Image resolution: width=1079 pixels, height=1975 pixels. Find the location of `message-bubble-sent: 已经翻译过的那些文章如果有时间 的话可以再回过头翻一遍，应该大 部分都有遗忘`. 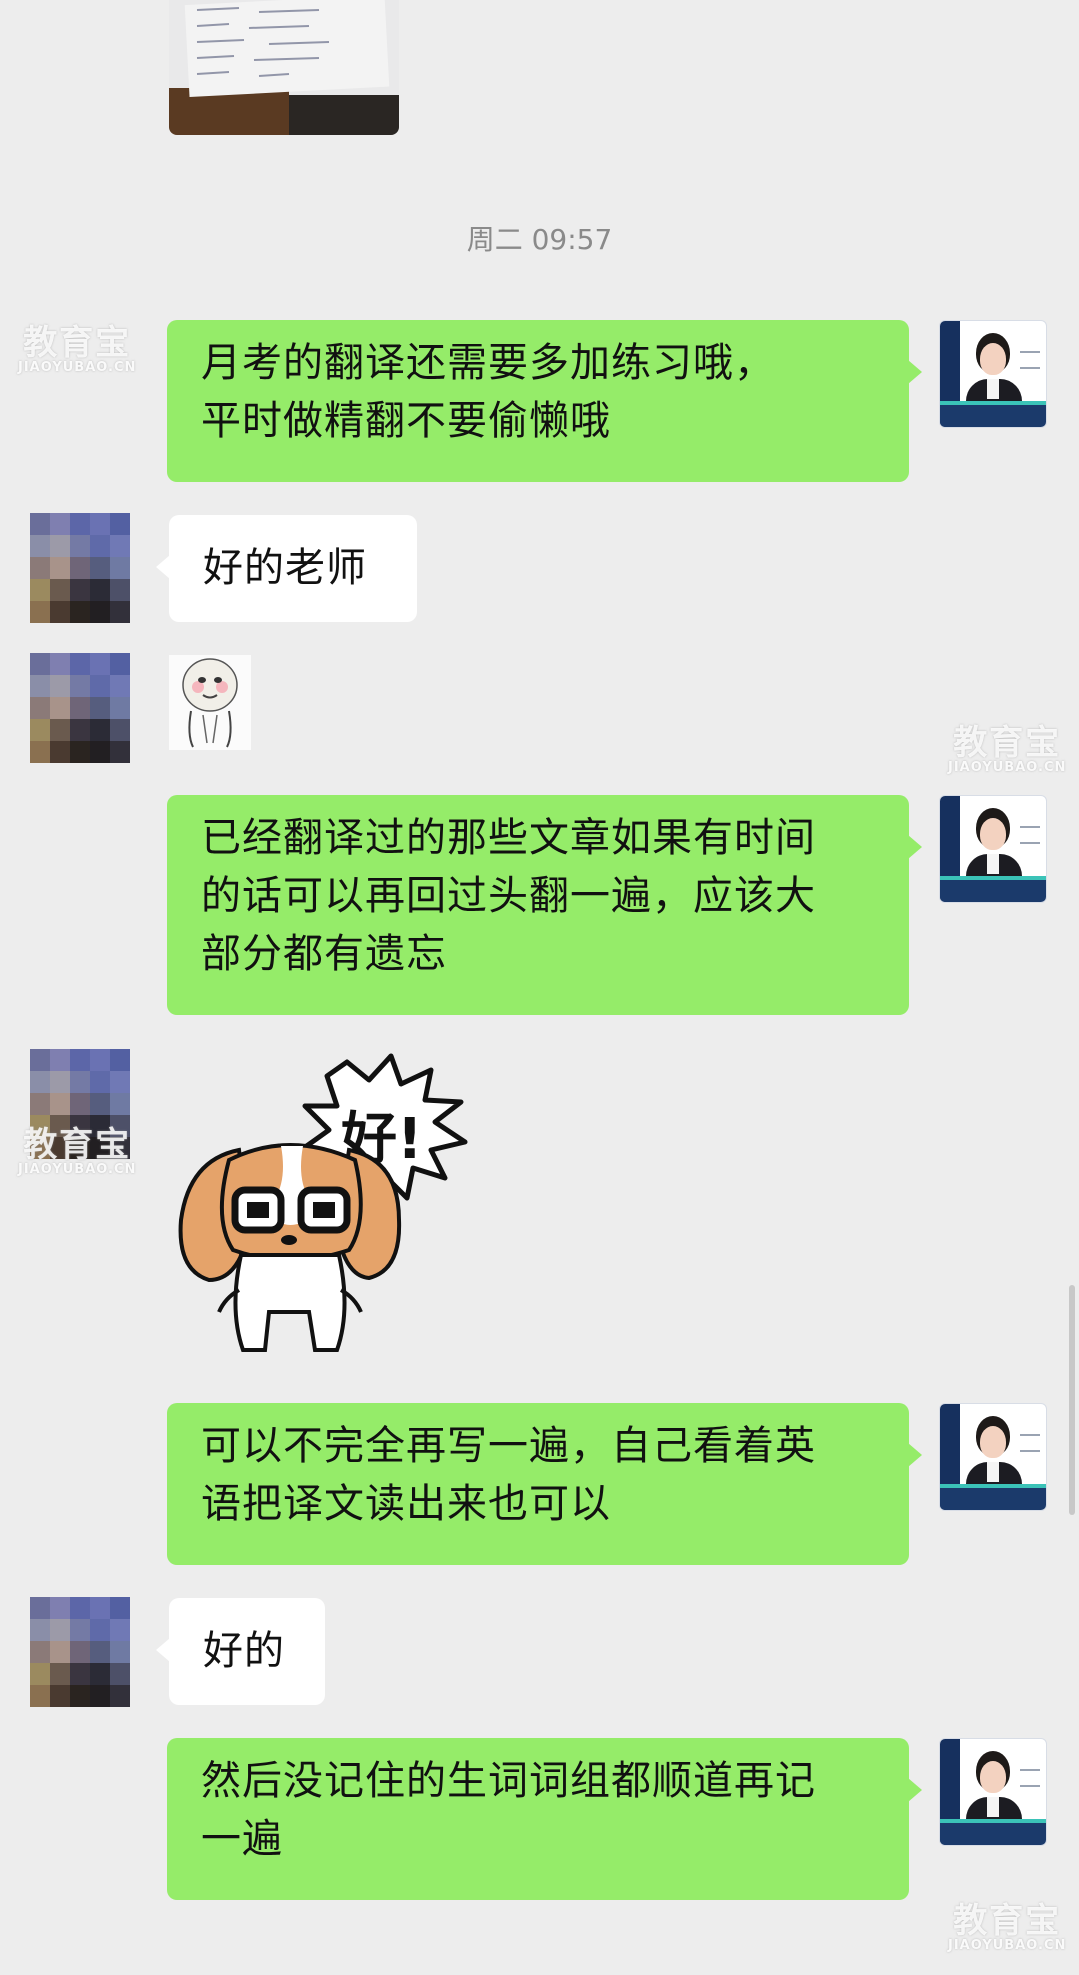

message-bubble-sent: 已经翻译过的那些文章如果有时间 的话可以再回过头翻一遍，应该大 部分都有遗忘 is located at coordinates (544, 905).